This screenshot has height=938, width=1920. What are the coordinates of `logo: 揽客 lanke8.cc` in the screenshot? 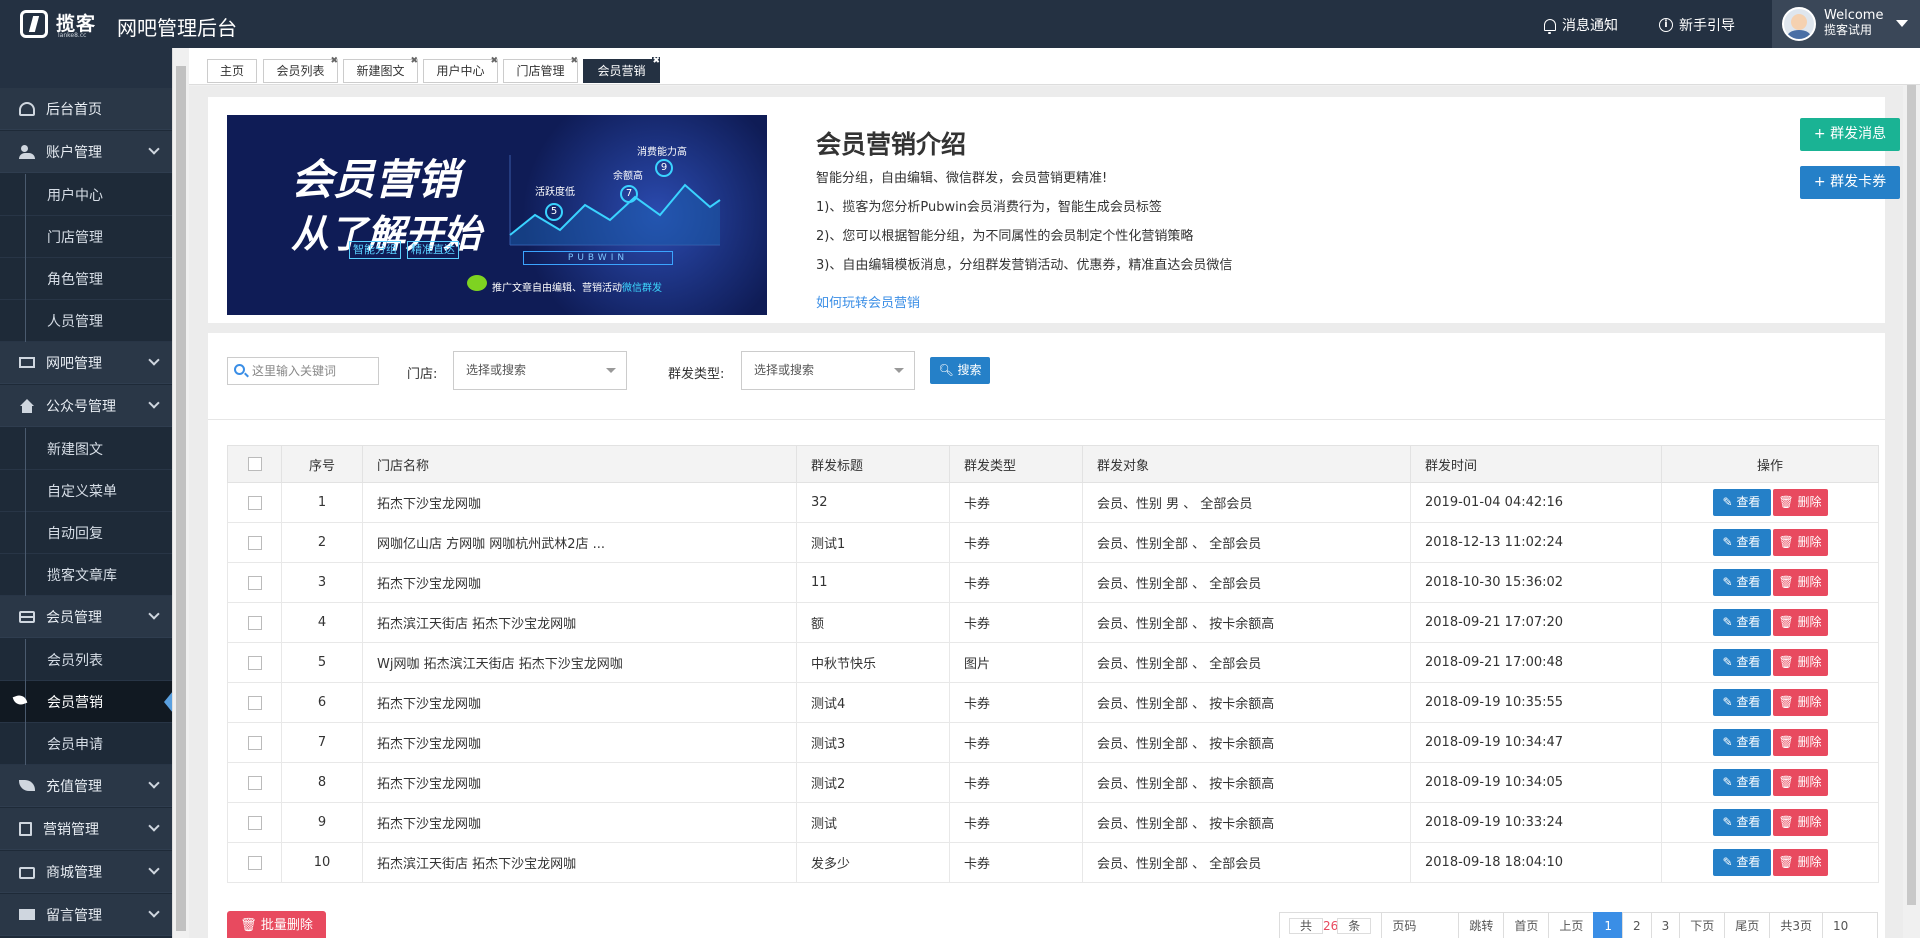 It's located at (65, 24).